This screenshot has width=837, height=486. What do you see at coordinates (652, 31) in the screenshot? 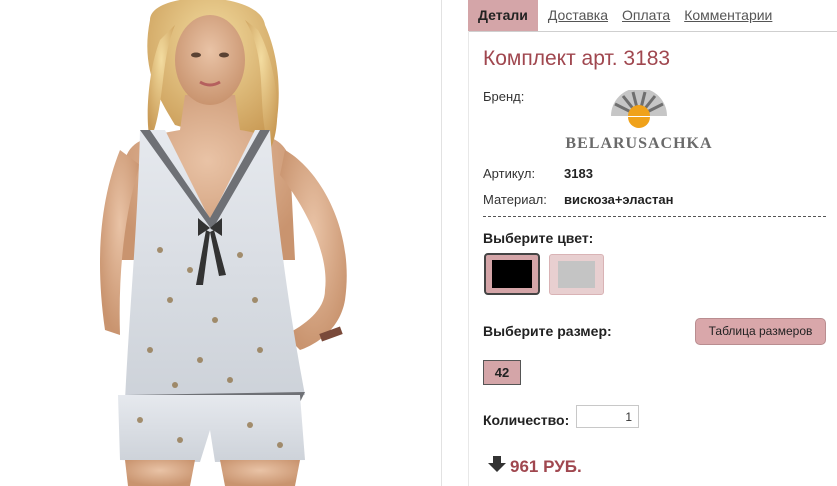
I see `tabs-underline` at bounding box center [652, 31].